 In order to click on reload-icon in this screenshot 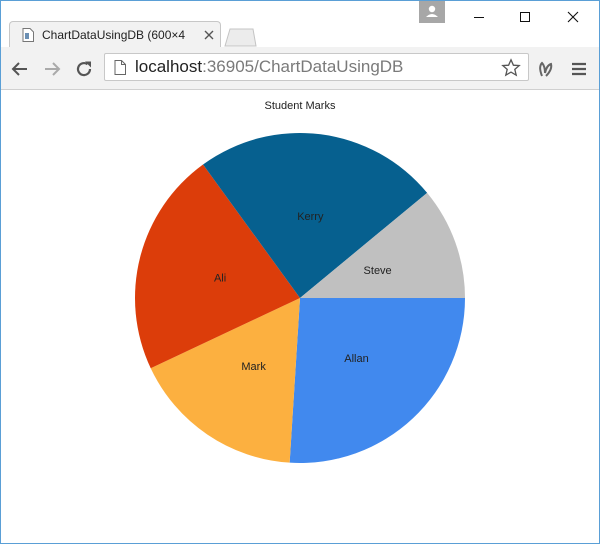, I will do `click(84, 69)`.